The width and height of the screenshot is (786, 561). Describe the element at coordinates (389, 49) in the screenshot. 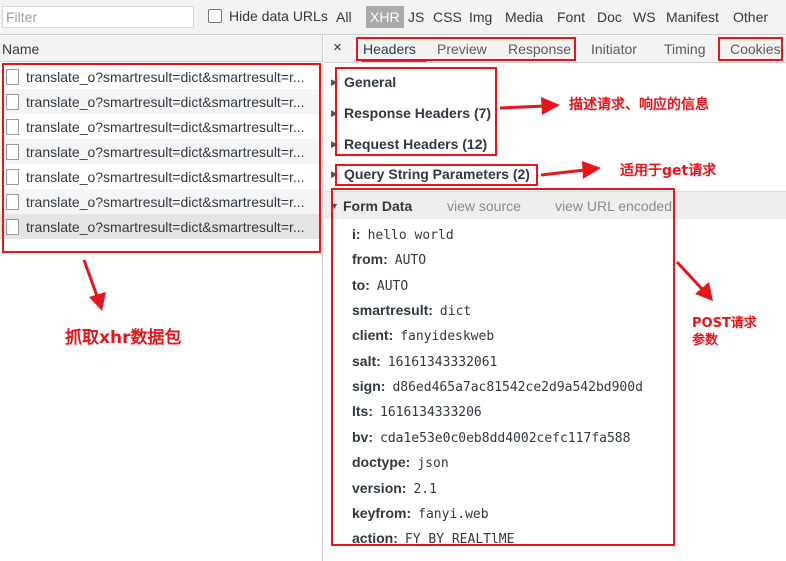

I see `tab-headers: Headers` at that location.